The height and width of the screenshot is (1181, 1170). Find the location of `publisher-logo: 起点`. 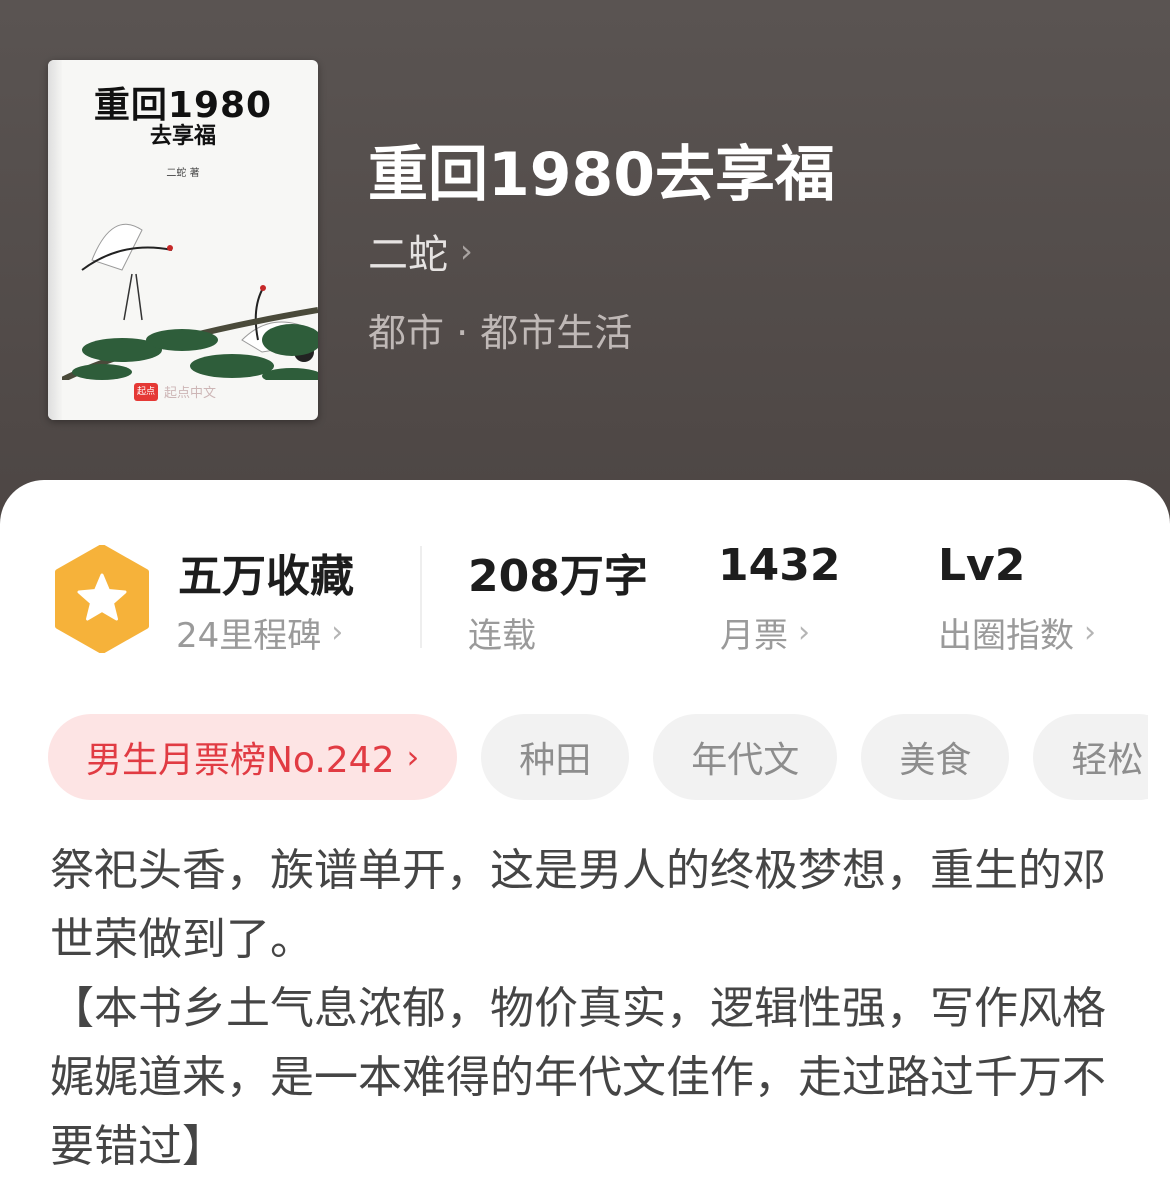

publisher-logo: 起点 is located at coordinates (146, 391).